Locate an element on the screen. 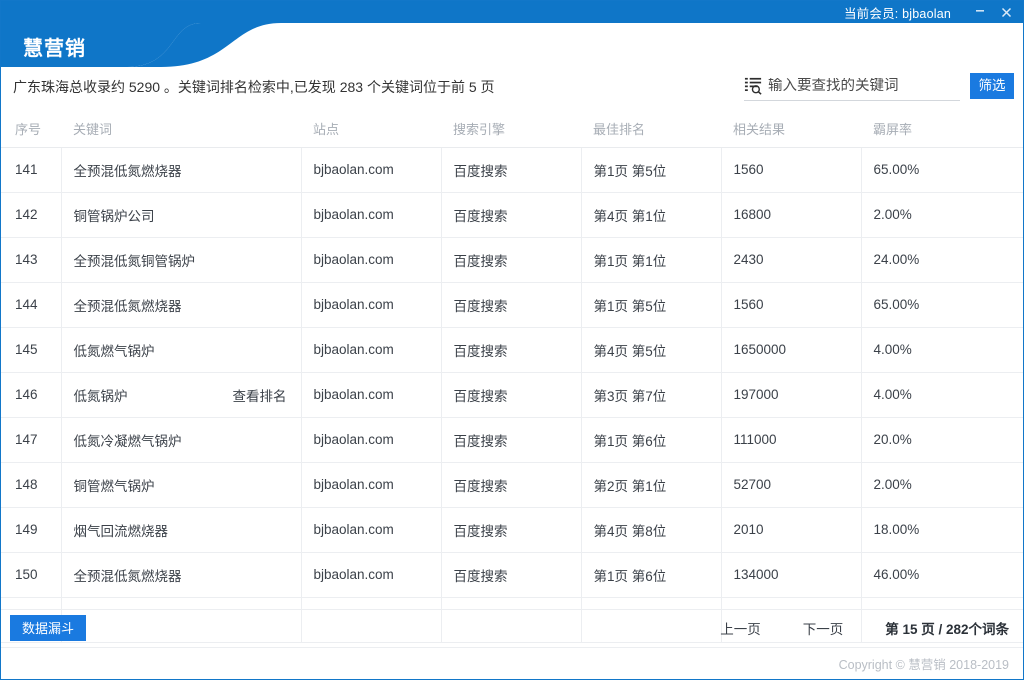 Image resolution: width=1024 pixels, height=680 pixels. column-header-keyword: 关键词 is located at coordinates (181, 129).